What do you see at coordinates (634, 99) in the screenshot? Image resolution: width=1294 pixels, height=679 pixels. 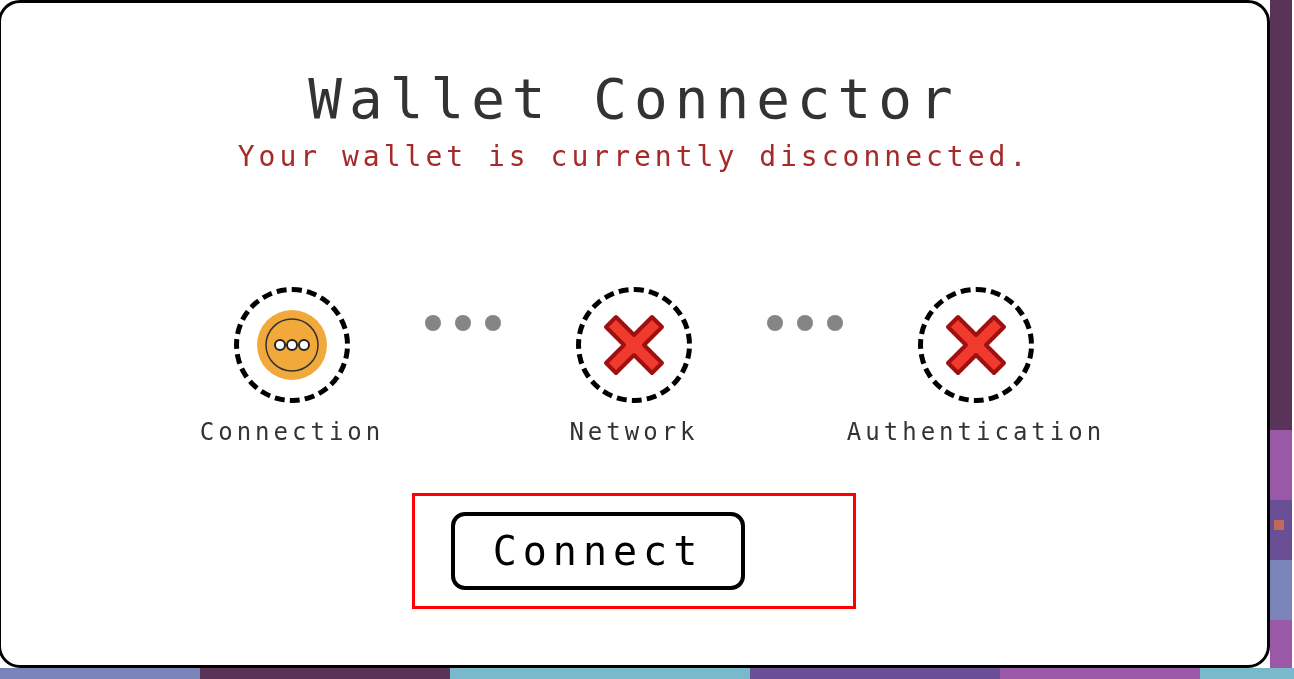 I see `dialog-title: Wallet Connector` at bounding box center [634, 99].